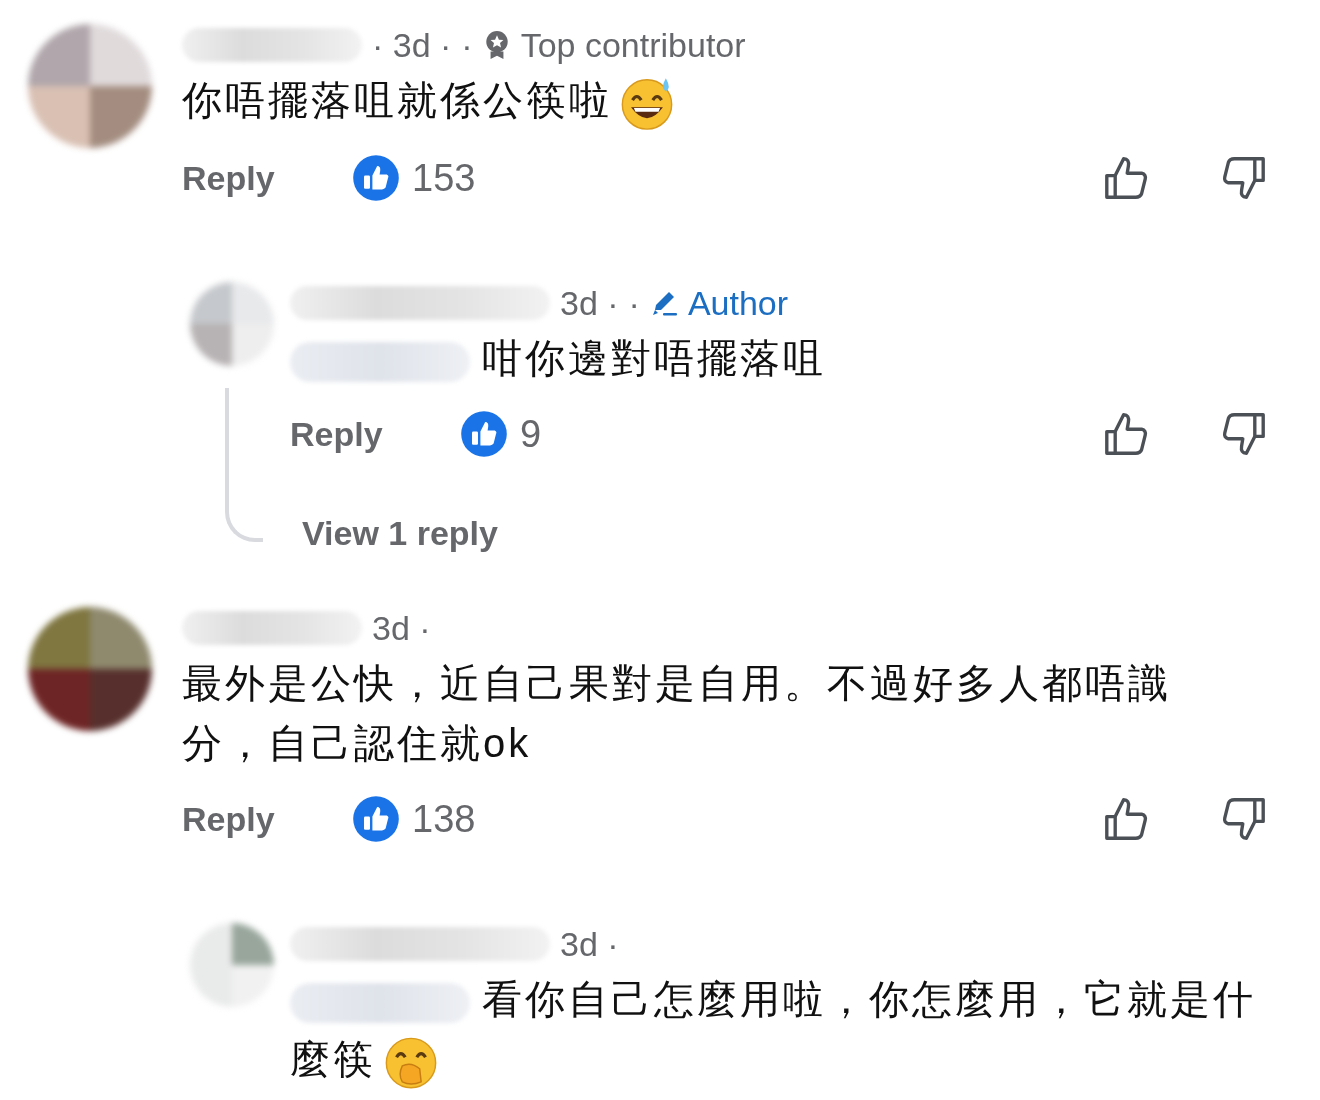  I want to click on comment-text: 看你自己怎麼用啦，你怎麼用，它就是什麼筷, so click(779, 1030).